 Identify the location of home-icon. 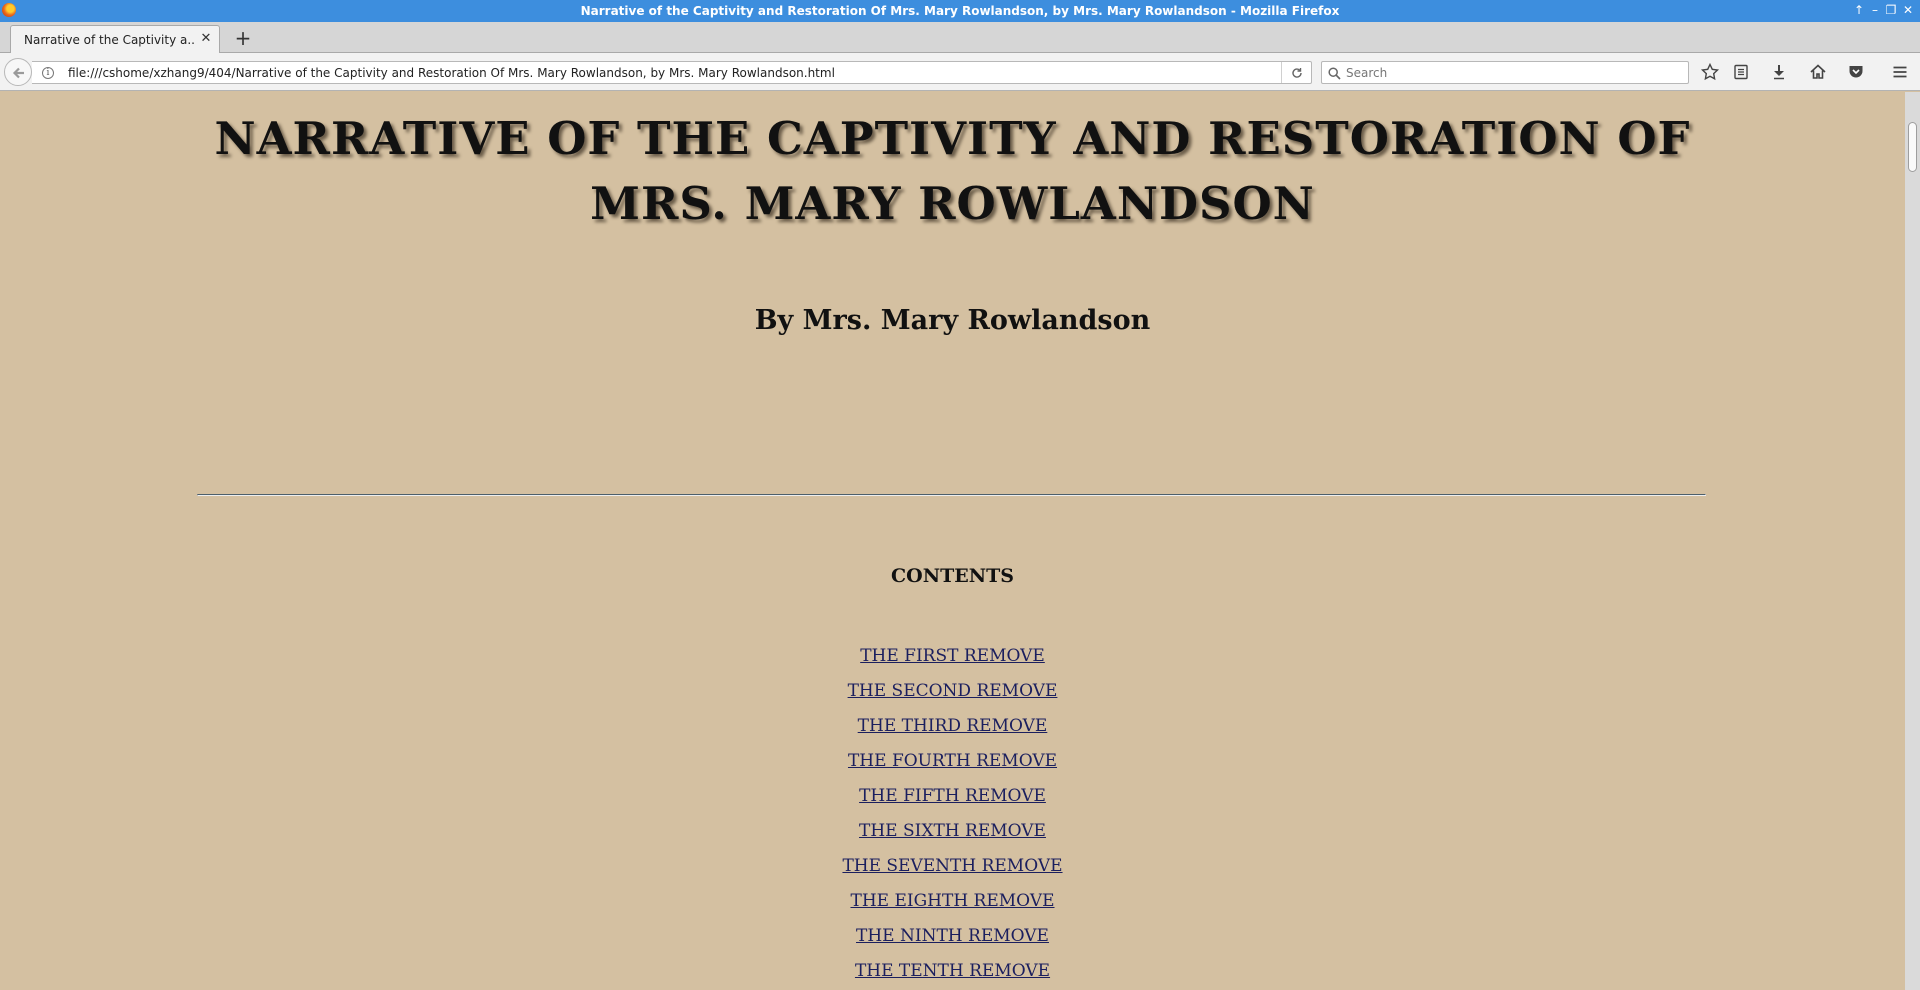
(1818, 72).